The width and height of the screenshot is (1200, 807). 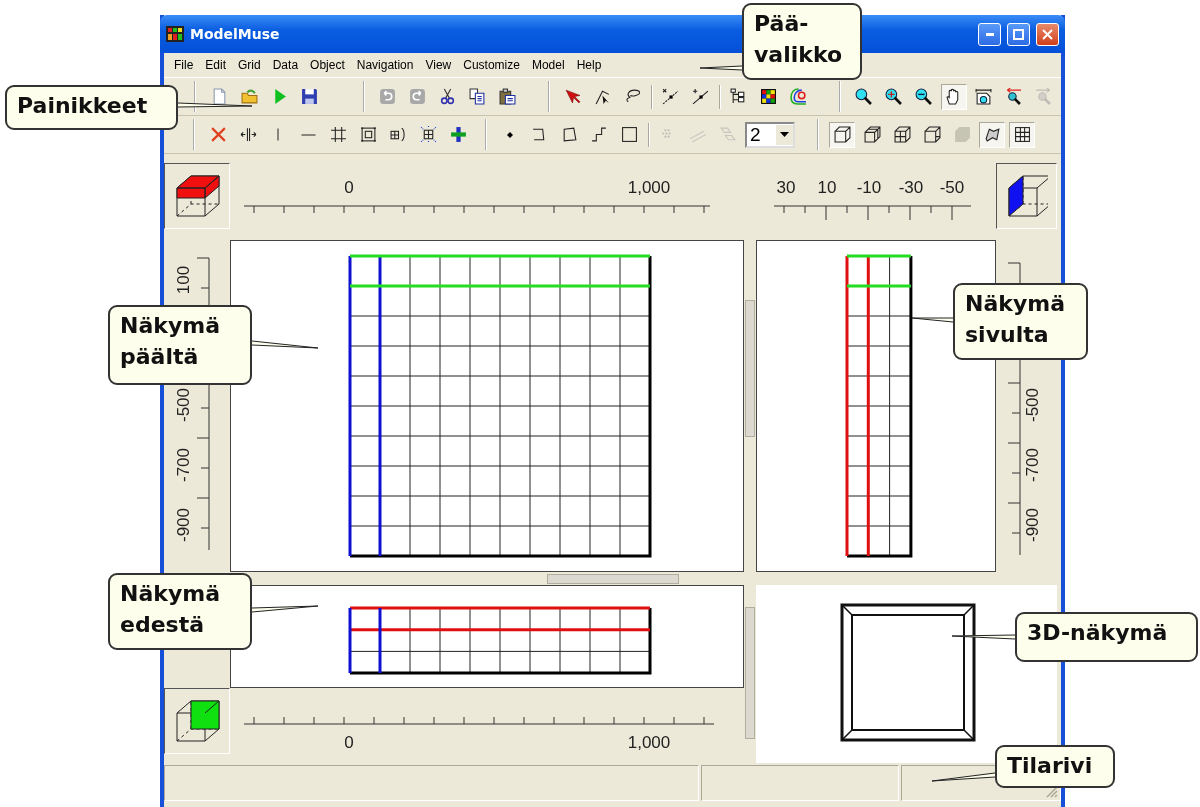 I want to click on subdivide-icon, so click(x=398, y=134).